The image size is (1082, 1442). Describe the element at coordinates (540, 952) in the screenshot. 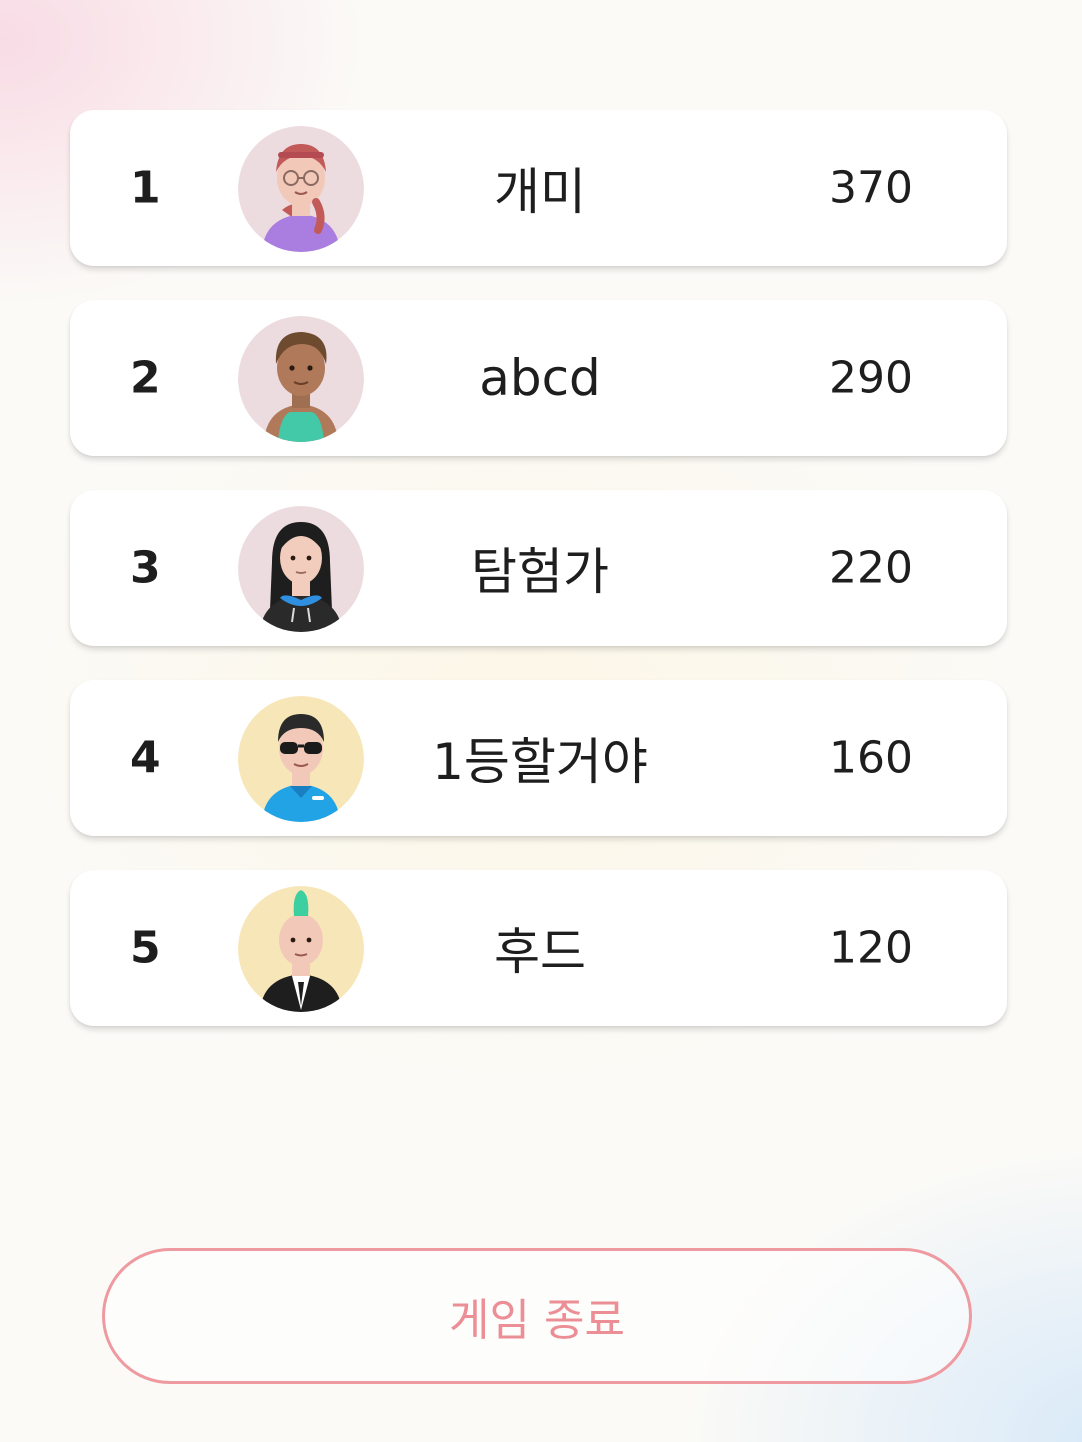

I see `player-name: 후드` at that location.